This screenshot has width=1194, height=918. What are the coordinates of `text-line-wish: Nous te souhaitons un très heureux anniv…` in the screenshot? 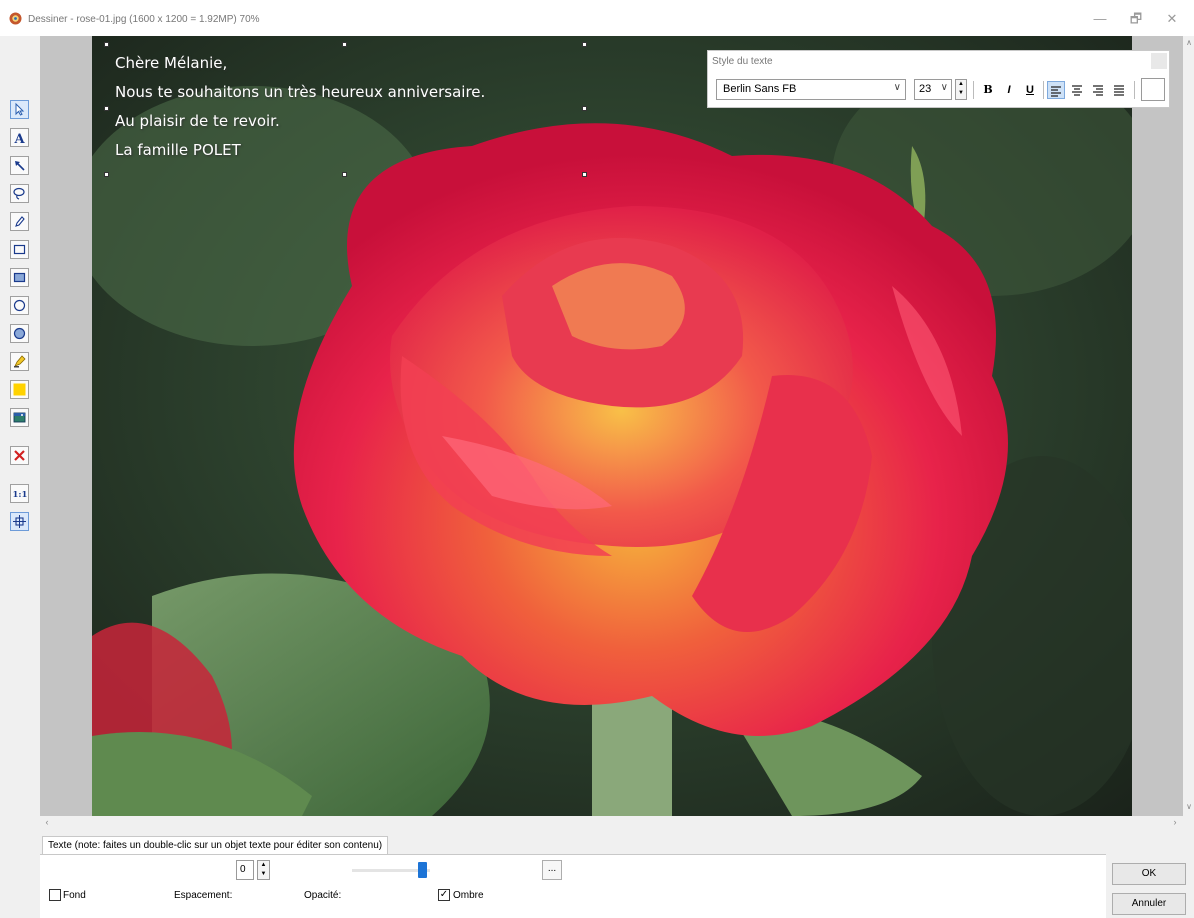 It's located at (330, 92).